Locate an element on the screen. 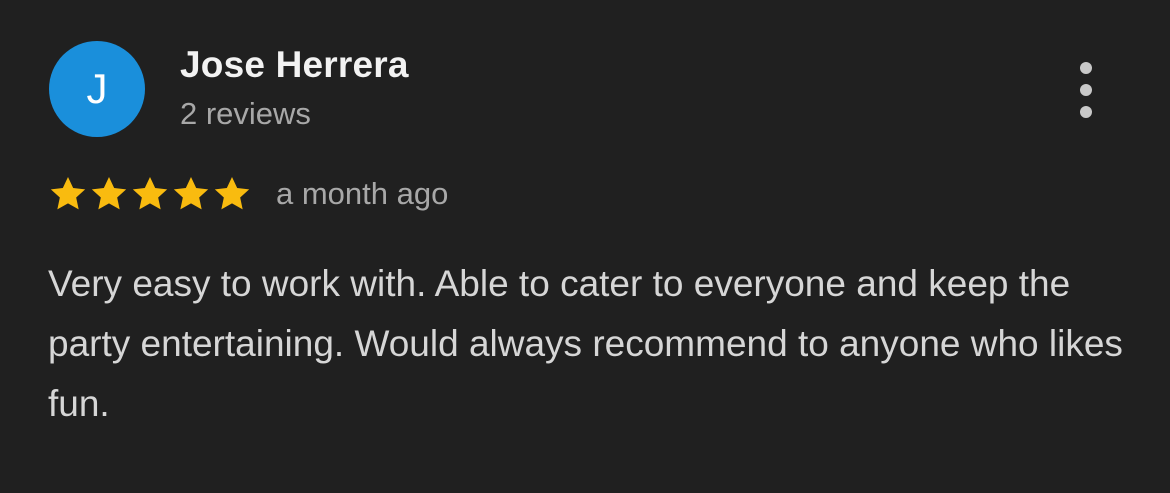 The image size is (1170, 493). star-rating is located at coordinates (150, 194).